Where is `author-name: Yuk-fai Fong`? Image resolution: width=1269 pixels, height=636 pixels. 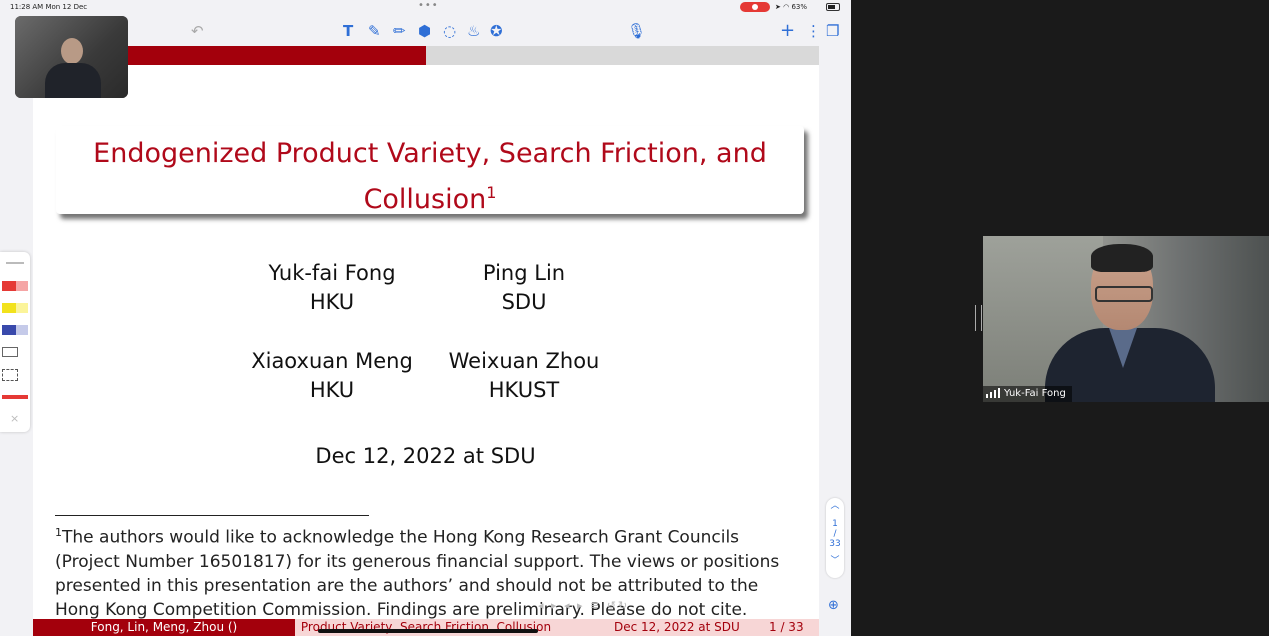
author-name: Yuk-fai Fong is located at coordinates (332, 273).